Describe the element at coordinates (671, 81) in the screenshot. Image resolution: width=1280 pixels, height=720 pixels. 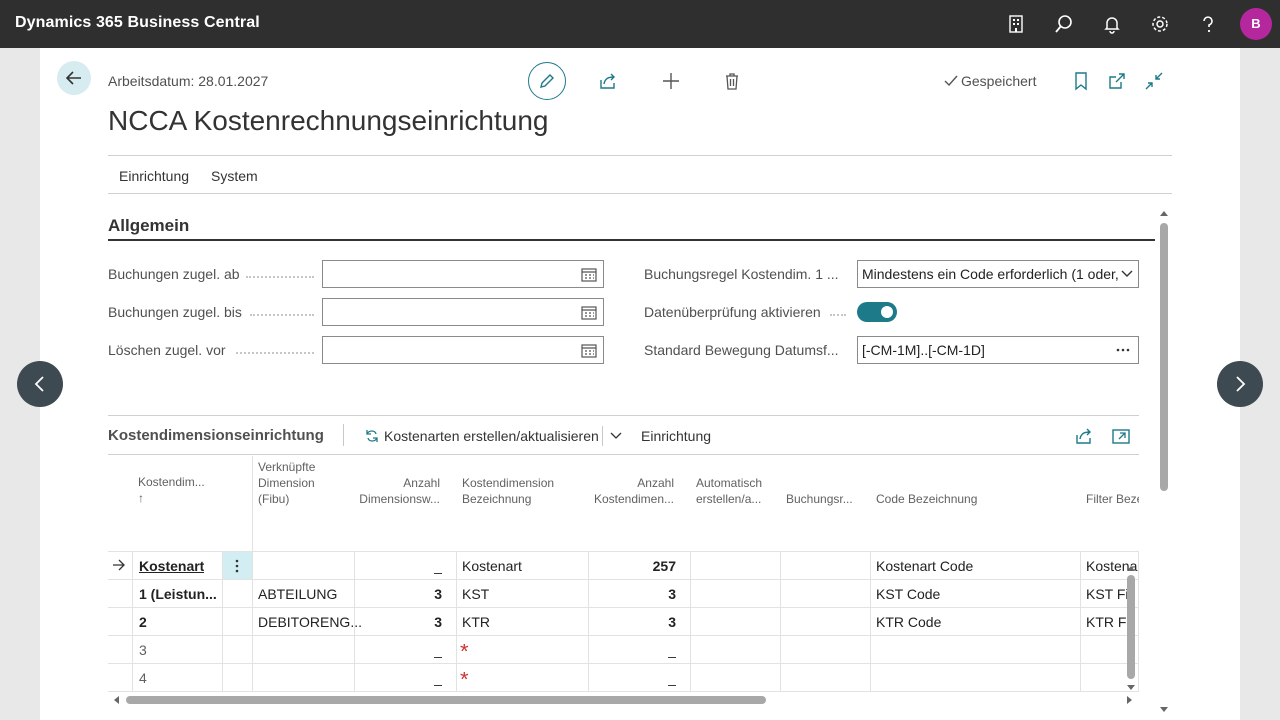
I see `add-icon` at that location.